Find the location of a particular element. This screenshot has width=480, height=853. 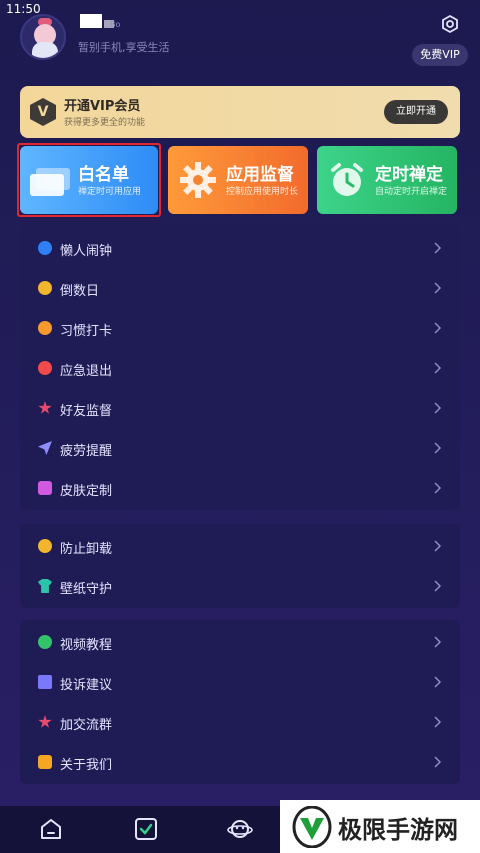

menu-item-emergency-exit: 应急退出 is located at coordinates (240, 368).